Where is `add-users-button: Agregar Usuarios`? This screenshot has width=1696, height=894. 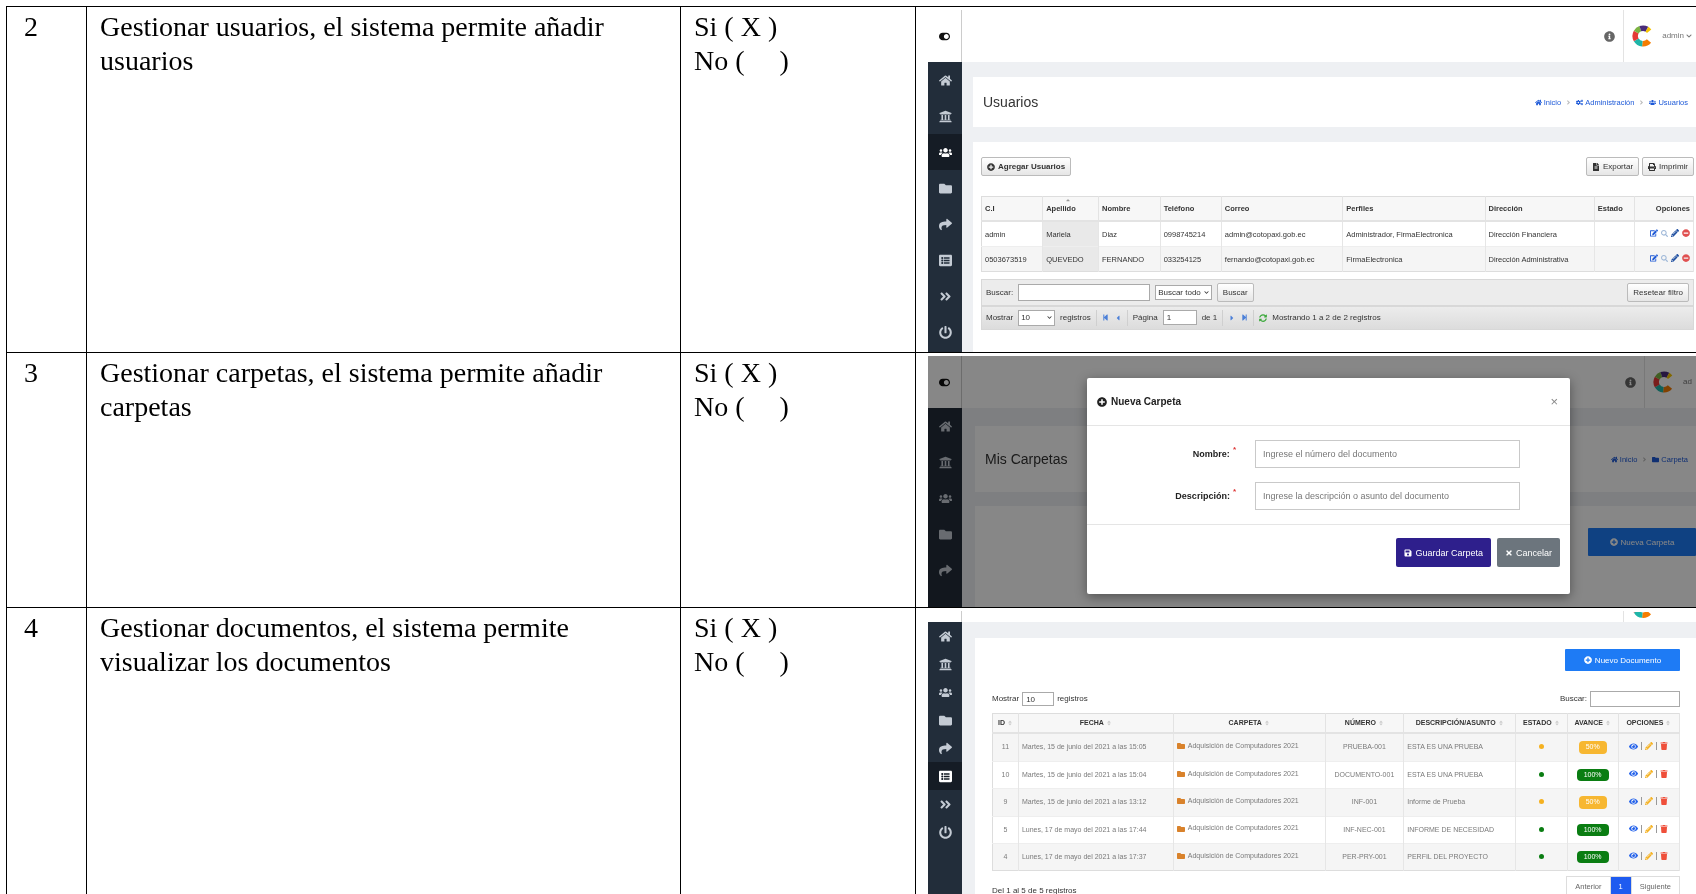
add-users-button: Agregar Usuarios is located at coordinates (1026, 166).